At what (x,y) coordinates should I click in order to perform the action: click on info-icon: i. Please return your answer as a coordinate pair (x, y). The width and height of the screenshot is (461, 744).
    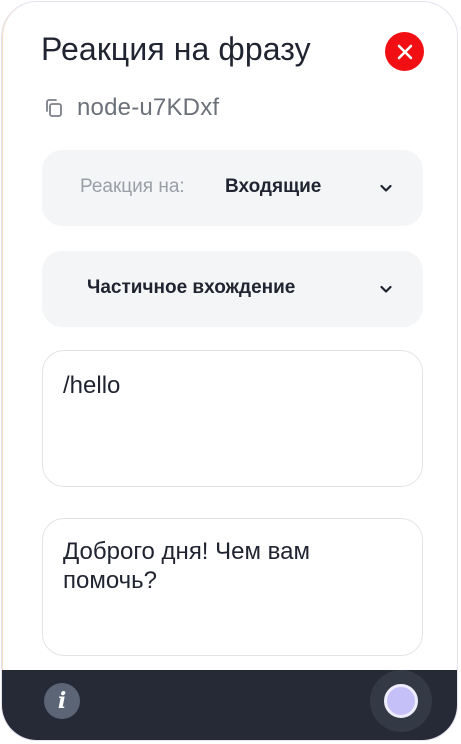
    Looking at the image, I should click on (62, 701).